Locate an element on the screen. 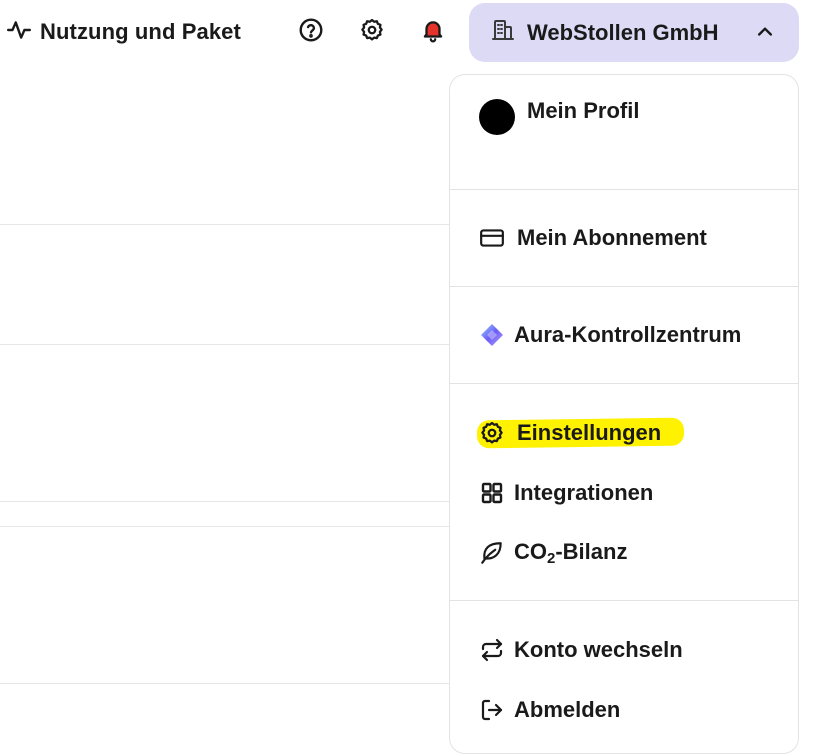 This screenshot has width=816, height=754. co2-suffix: -Bilanz is located at coordinates (591, 551).